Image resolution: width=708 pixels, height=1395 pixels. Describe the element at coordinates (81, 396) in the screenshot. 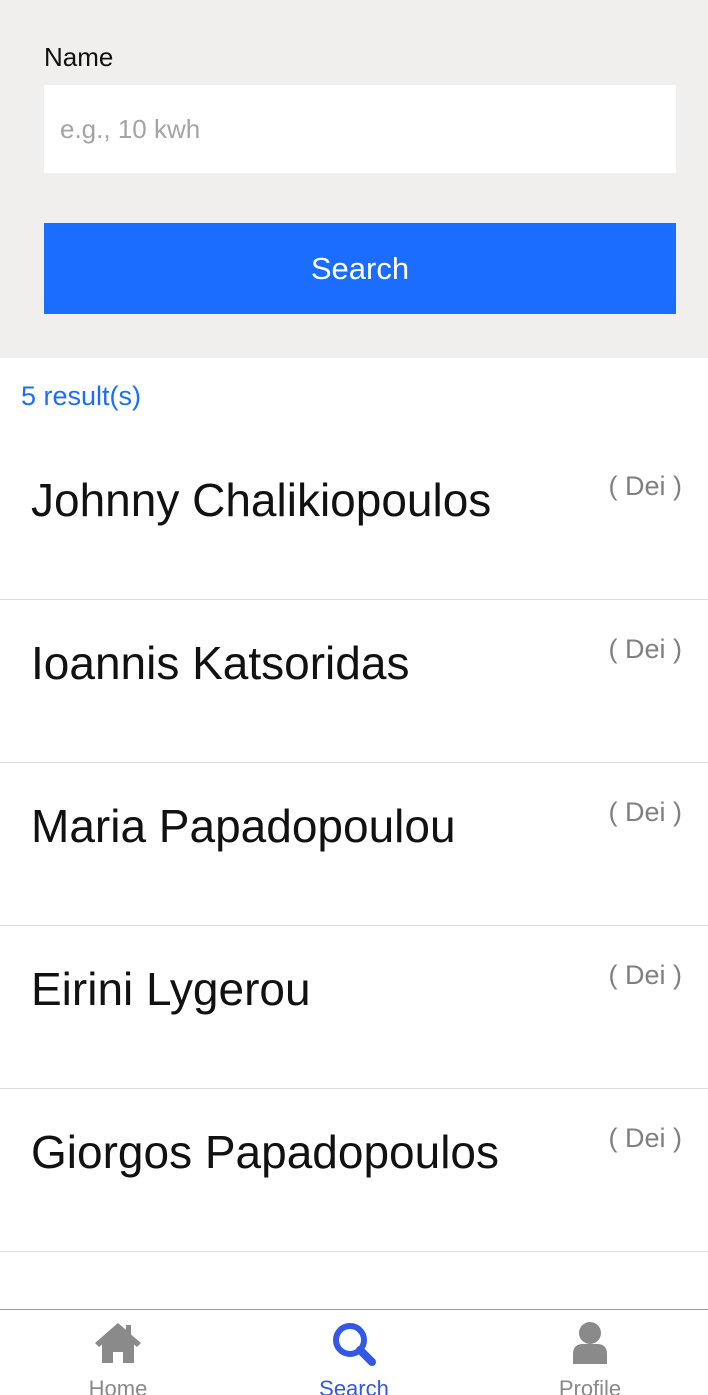

I see `result-count: 5 result(s)` at that location.